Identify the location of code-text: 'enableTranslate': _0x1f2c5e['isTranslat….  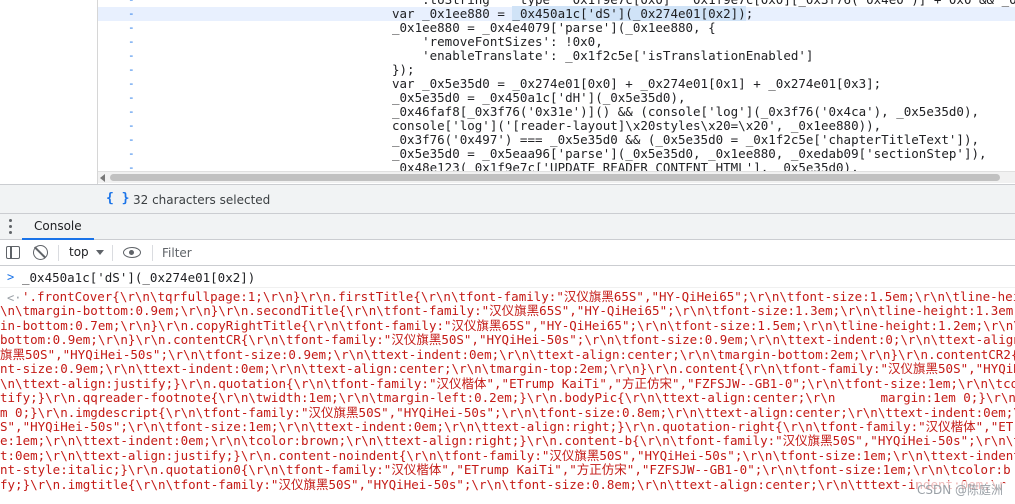
(603, 55).